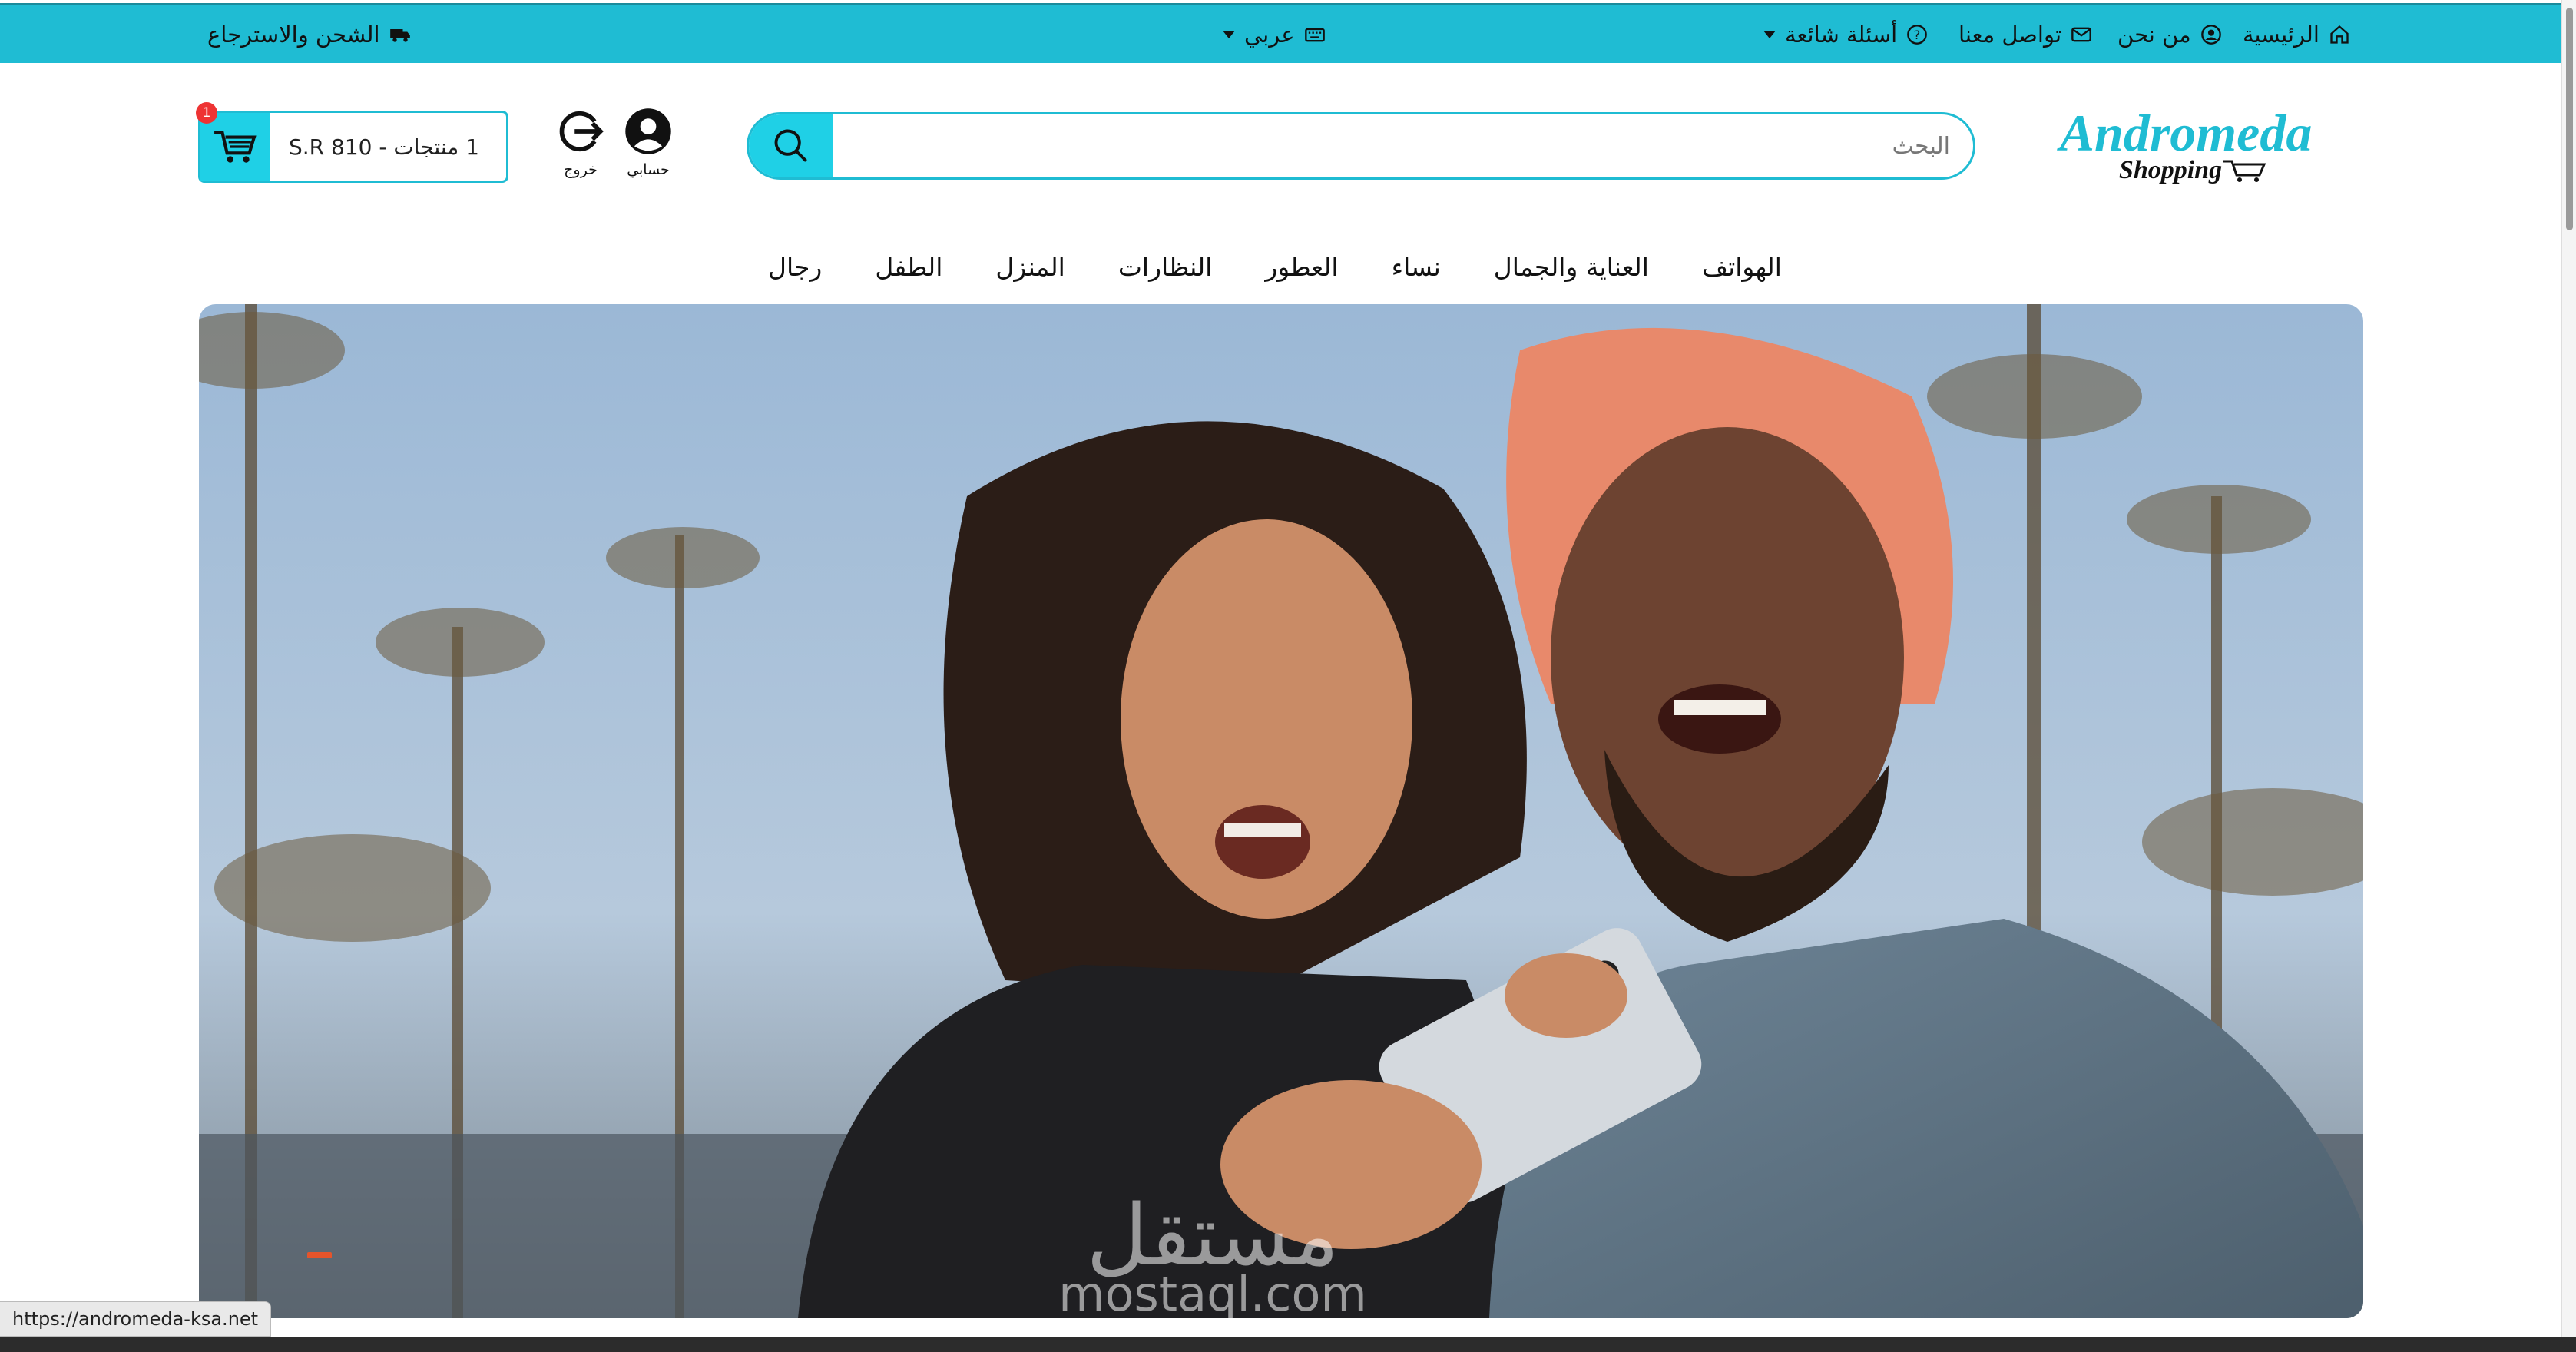 Image resolution: width=2576 pixels, height=1352 pixels. What do you see at coordinates (293, 35) in the screenshot?
I see `shipping-label: الشحن والاسترجاع` at bounding box center [293, 35].